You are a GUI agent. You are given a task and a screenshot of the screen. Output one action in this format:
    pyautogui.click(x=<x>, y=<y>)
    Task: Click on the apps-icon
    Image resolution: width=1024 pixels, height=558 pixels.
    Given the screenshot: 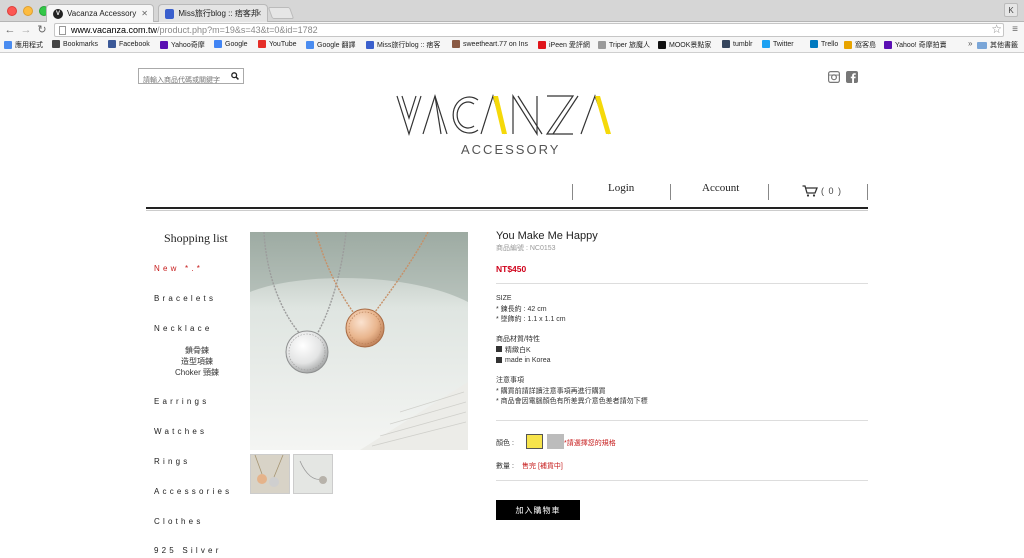 What is the action you would take?
    pyautogui.click(x=8, y=45)
    